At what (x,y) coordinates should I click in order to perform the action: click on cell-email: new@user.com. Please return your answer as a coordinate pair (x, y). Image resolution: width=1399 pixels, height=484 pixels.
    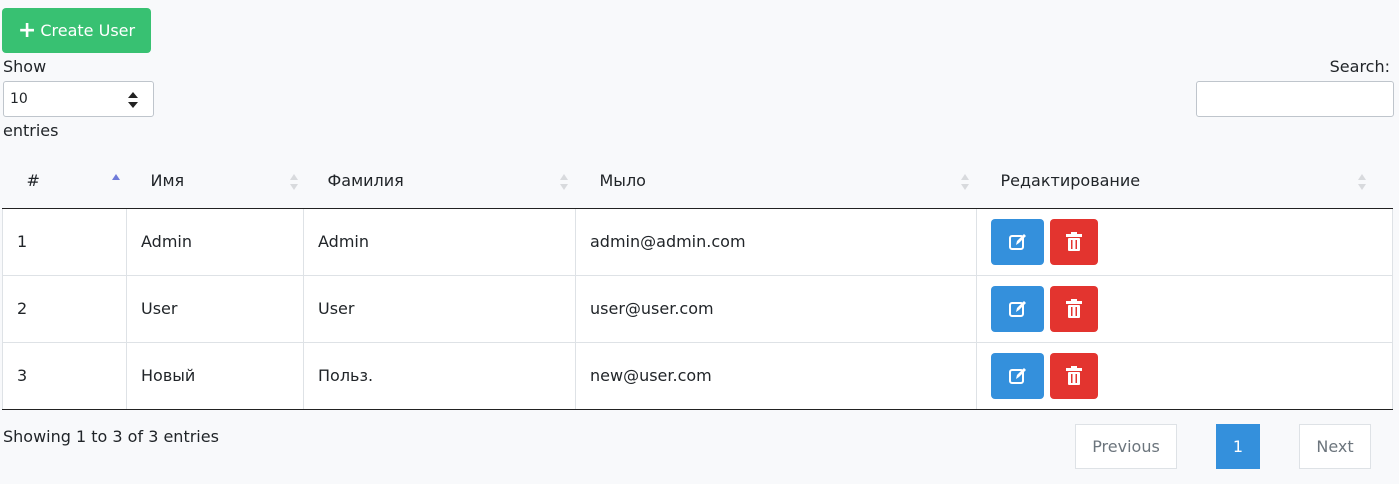
    Looking at the image, I should click on (776, 376).